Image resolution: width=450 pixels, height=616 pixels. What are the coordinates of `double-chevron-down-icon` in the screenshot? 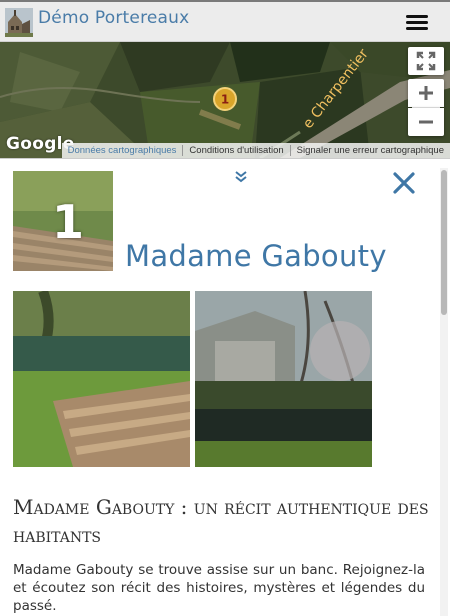 It's located at (241, 177).